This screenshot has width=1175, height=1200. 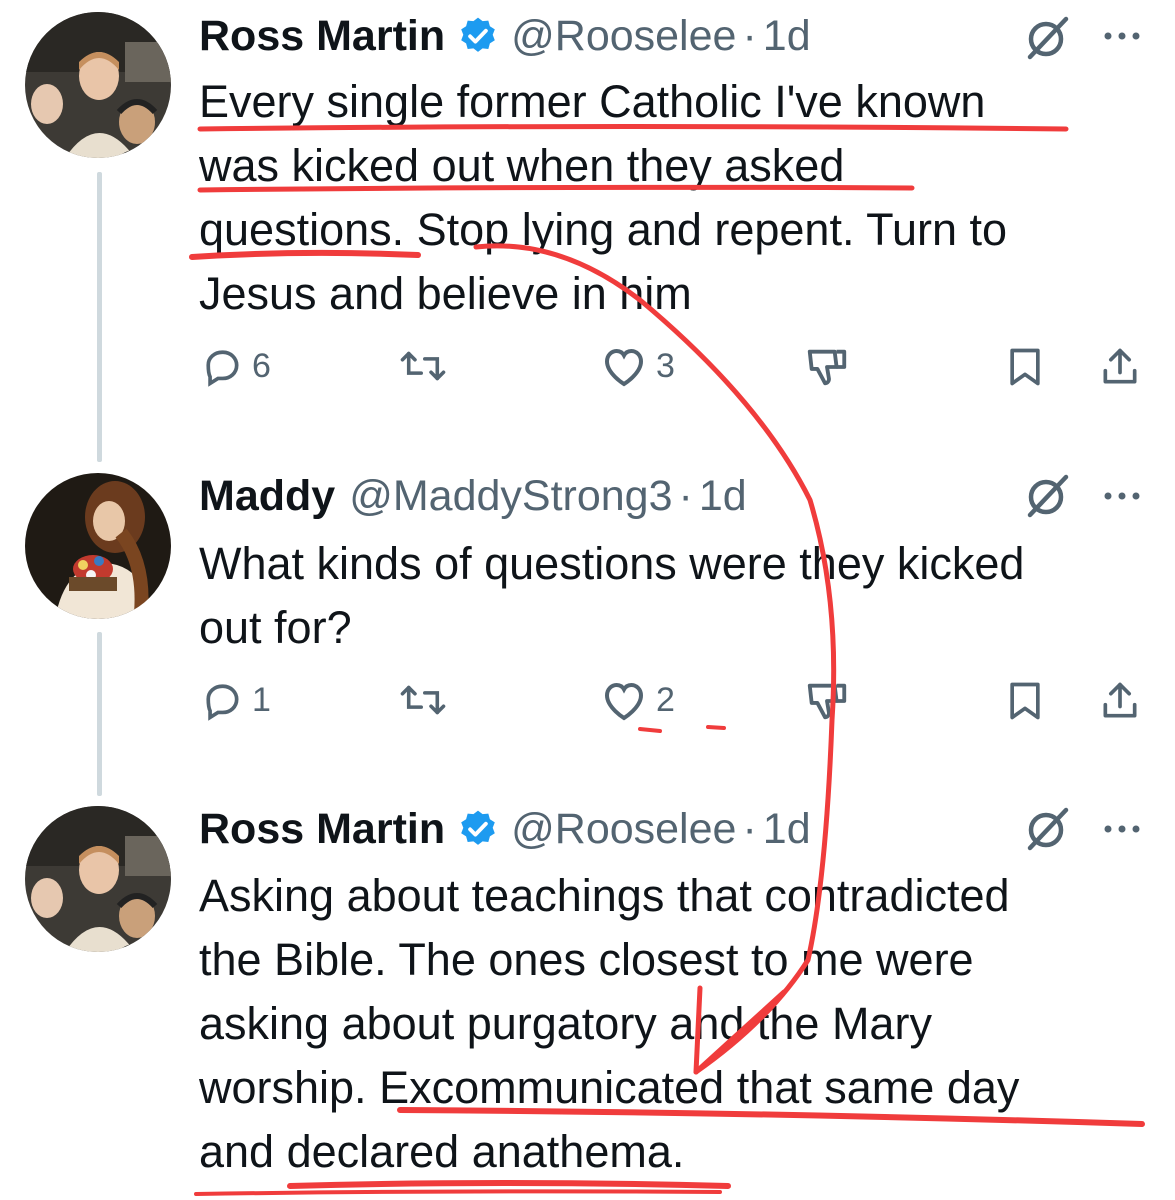 What do you see at coordinates (587, 374) in the screenshot?
I see `tweet-actions: 6 3` at bounding box center [587, 374].